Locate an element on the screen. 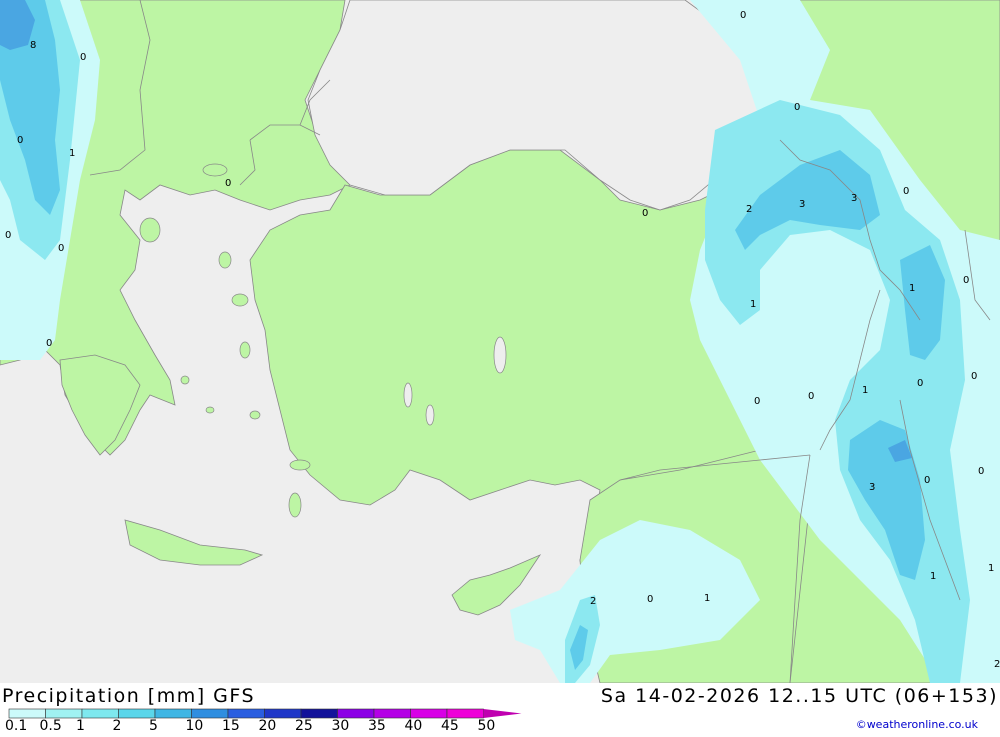 Image resolution: width=1000 pixels, height=737 pixels. legend-label: 30 is located at coordinates (341, 725).